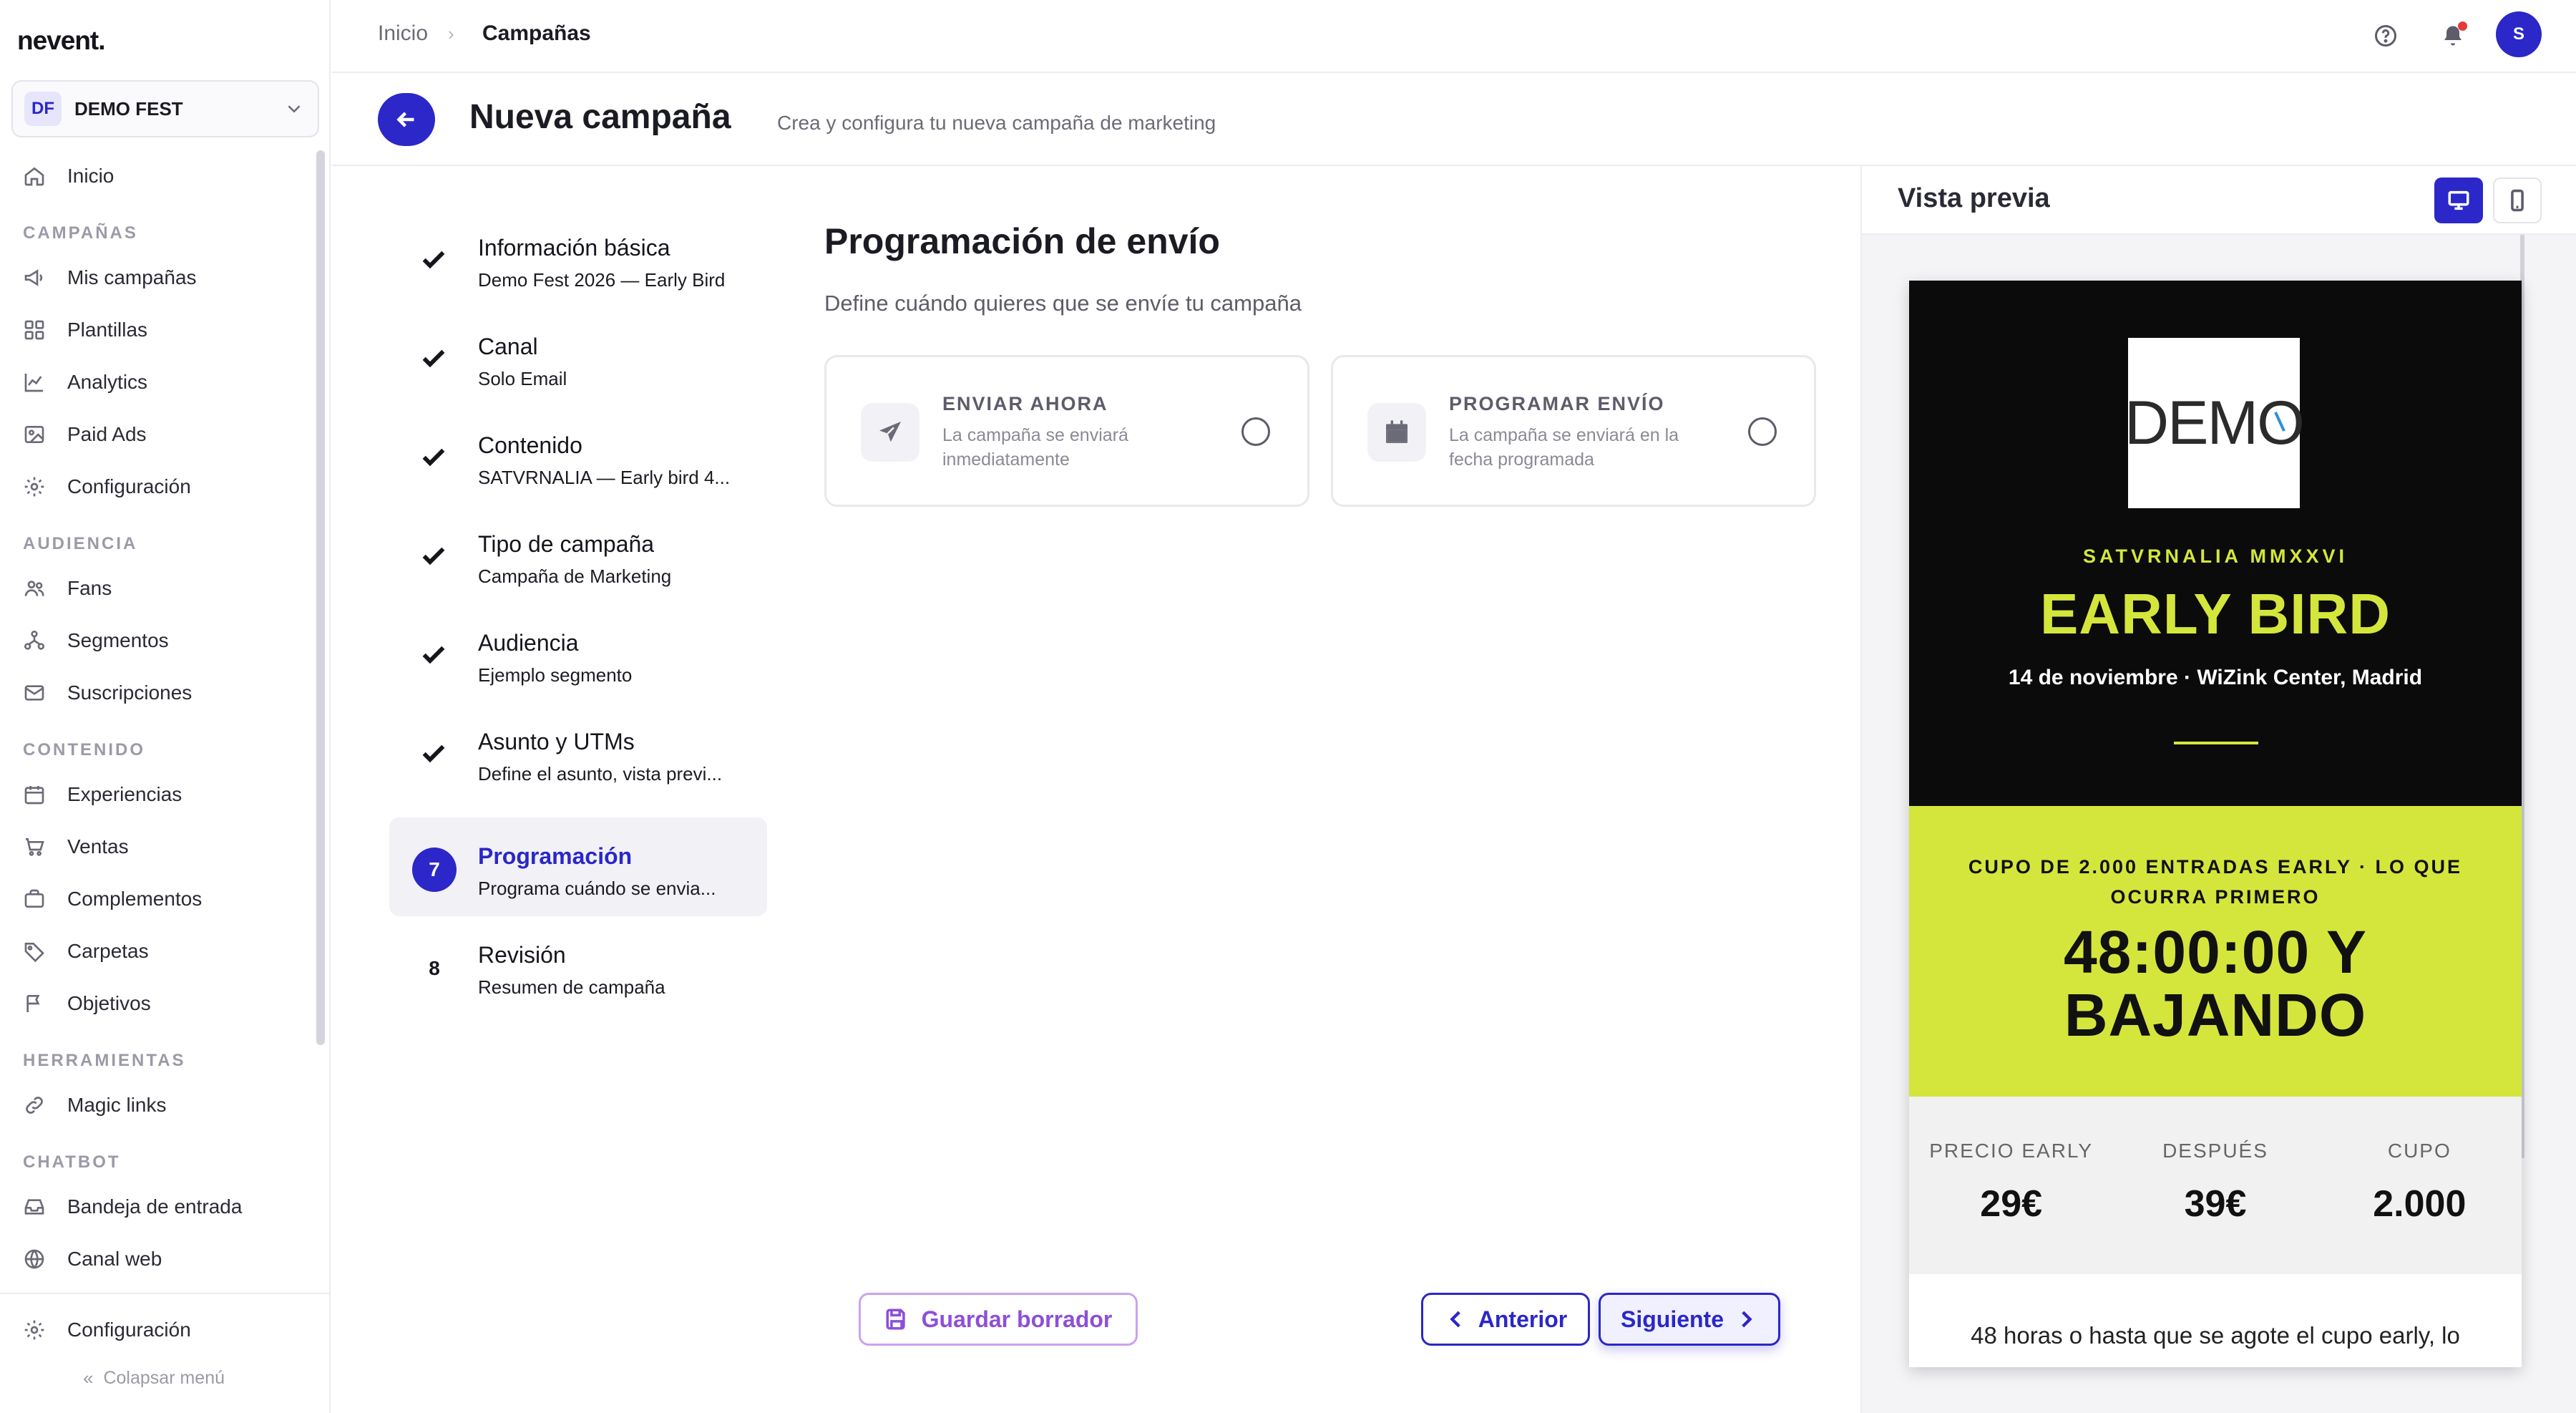  What do you see at coordinates (556, 741) in the screenshot?
I see `step-title: Asunto y UTMs` at bounding box center [556, 741].